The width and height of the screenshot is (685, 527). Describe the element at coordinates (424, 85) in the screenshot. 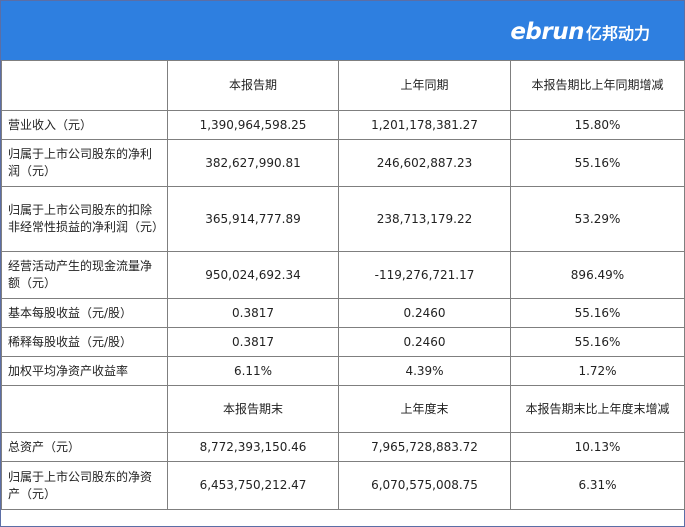

I see `header-cell: 上年同期` at that location.